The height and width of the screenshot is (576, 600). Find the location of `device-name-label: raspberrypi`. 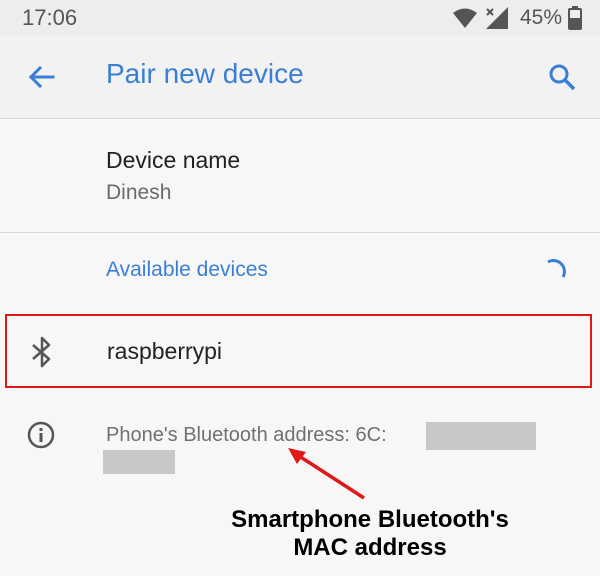

device-name-label: raspberrypi is located at coordinates (165, 351).